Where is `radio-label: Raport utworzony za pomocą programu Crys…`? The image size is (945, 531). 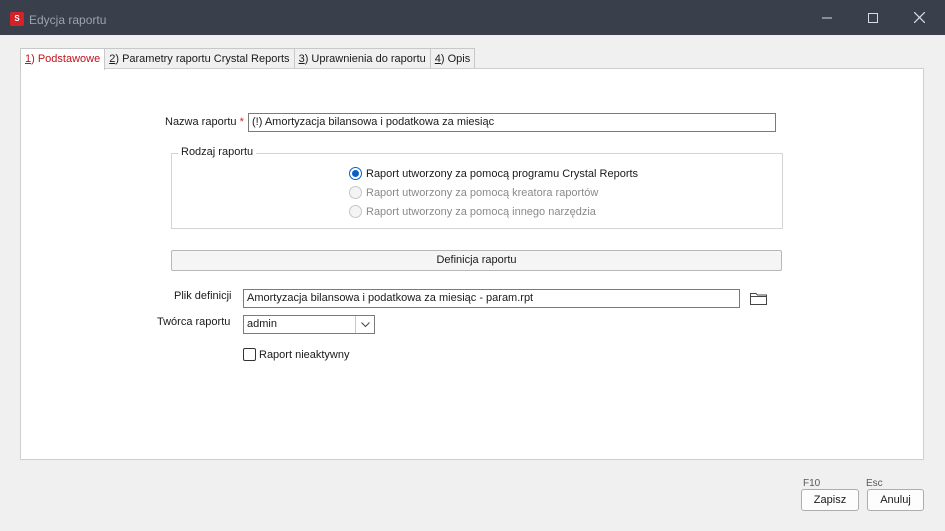 radio-label: Raport utworzony za pomocą programu Crys… is located at coordinates (502, 173).